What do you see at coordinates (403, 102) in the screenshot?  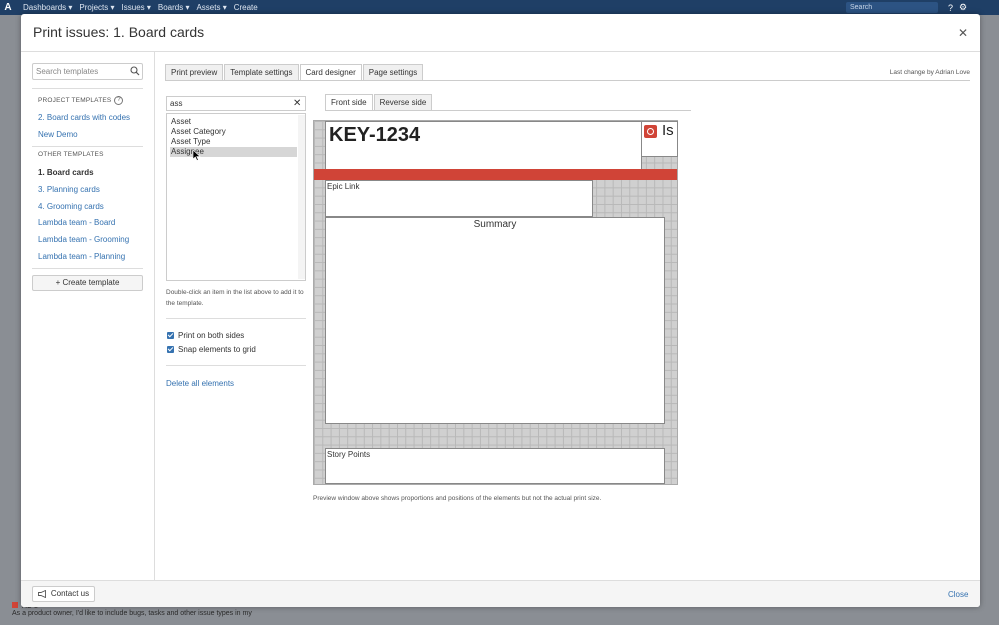 I see `tab-reverse-side: Reverse side` at bounding box center [403, 102].